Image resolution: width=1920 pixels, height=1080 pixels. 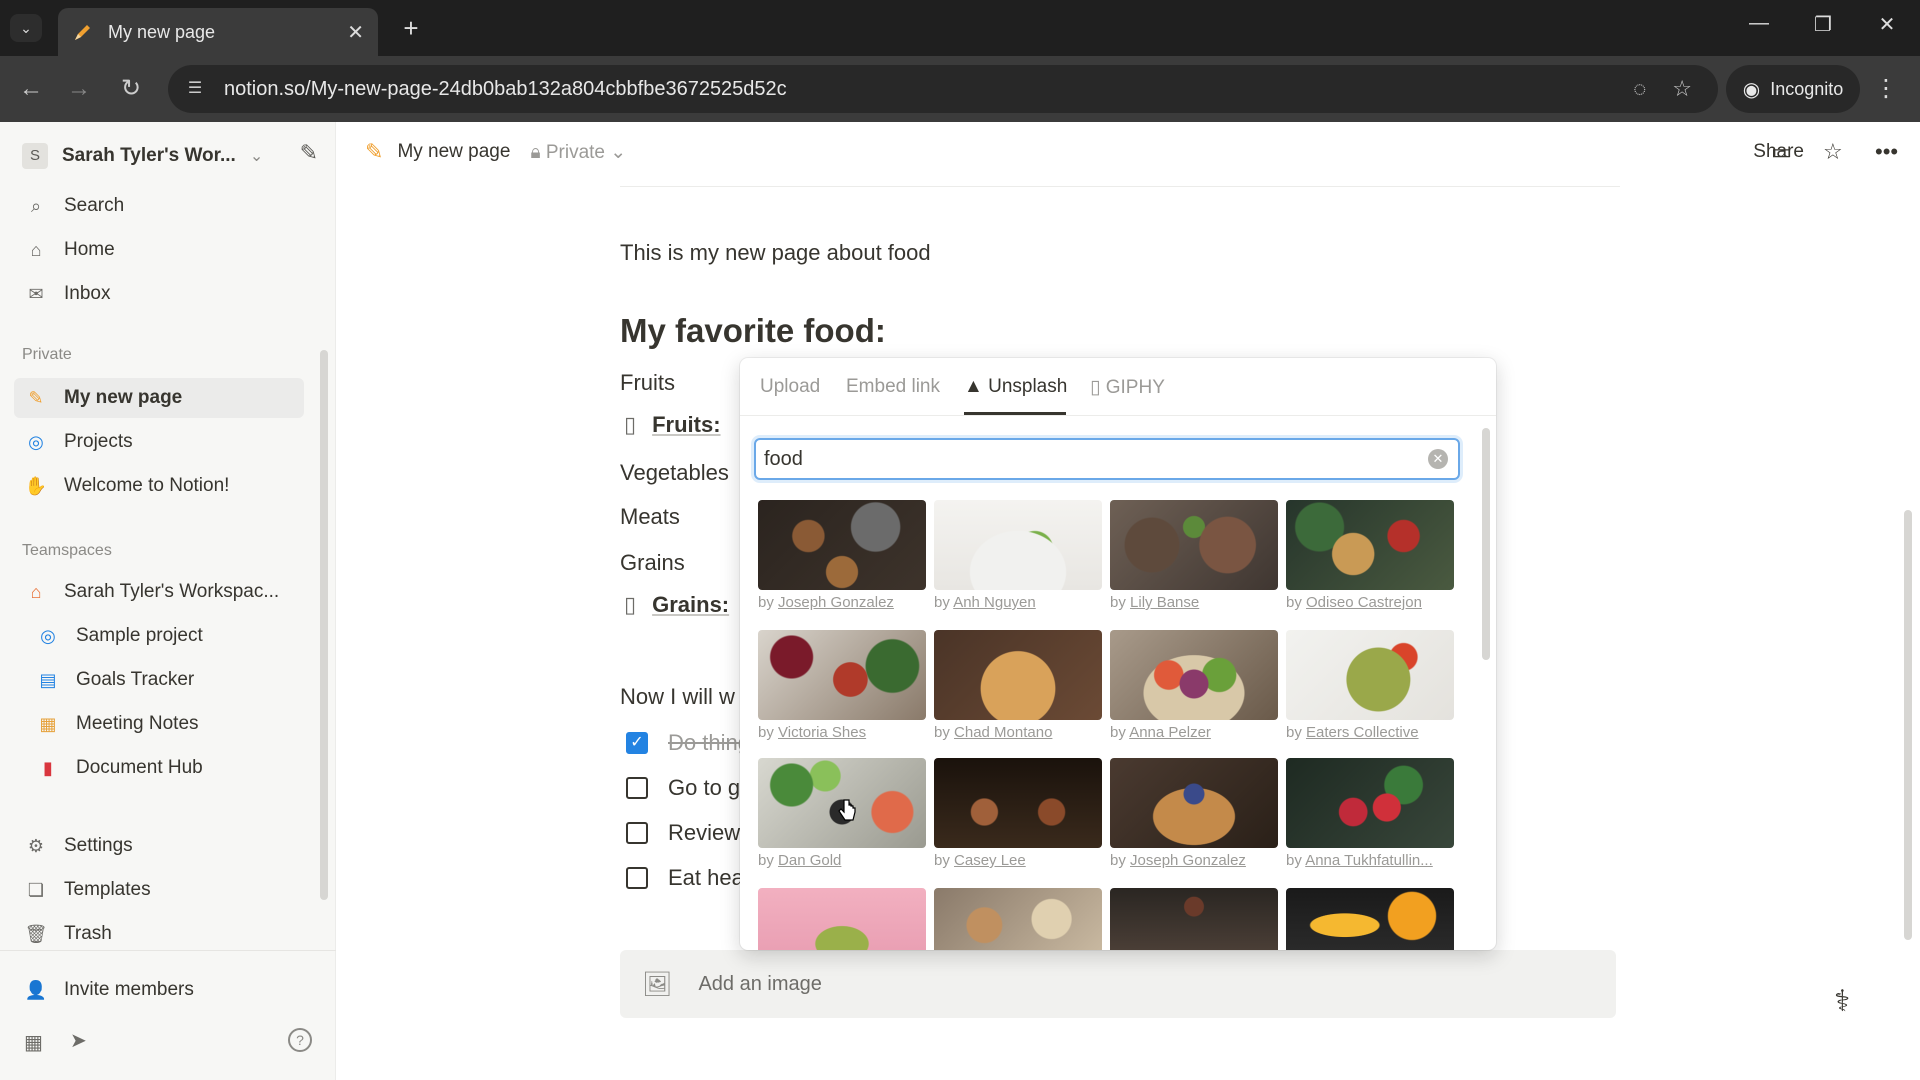 What do you see at coordinates (1084, 459) in the screenshot?
I see `unsplash-search-input` at bounding box center [1084, 459].